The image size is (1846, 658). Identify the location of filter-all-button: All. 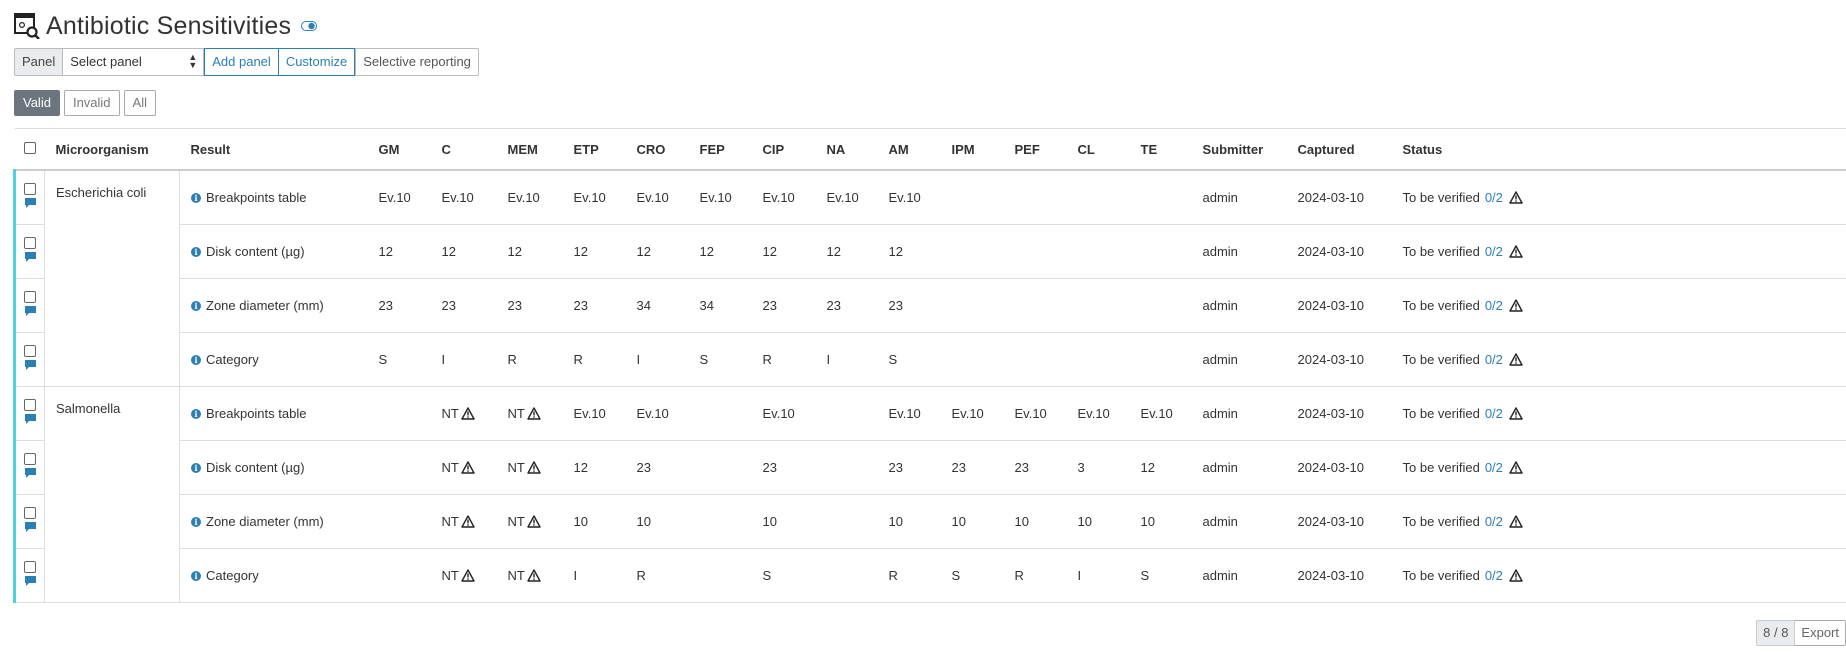
(139, 103).